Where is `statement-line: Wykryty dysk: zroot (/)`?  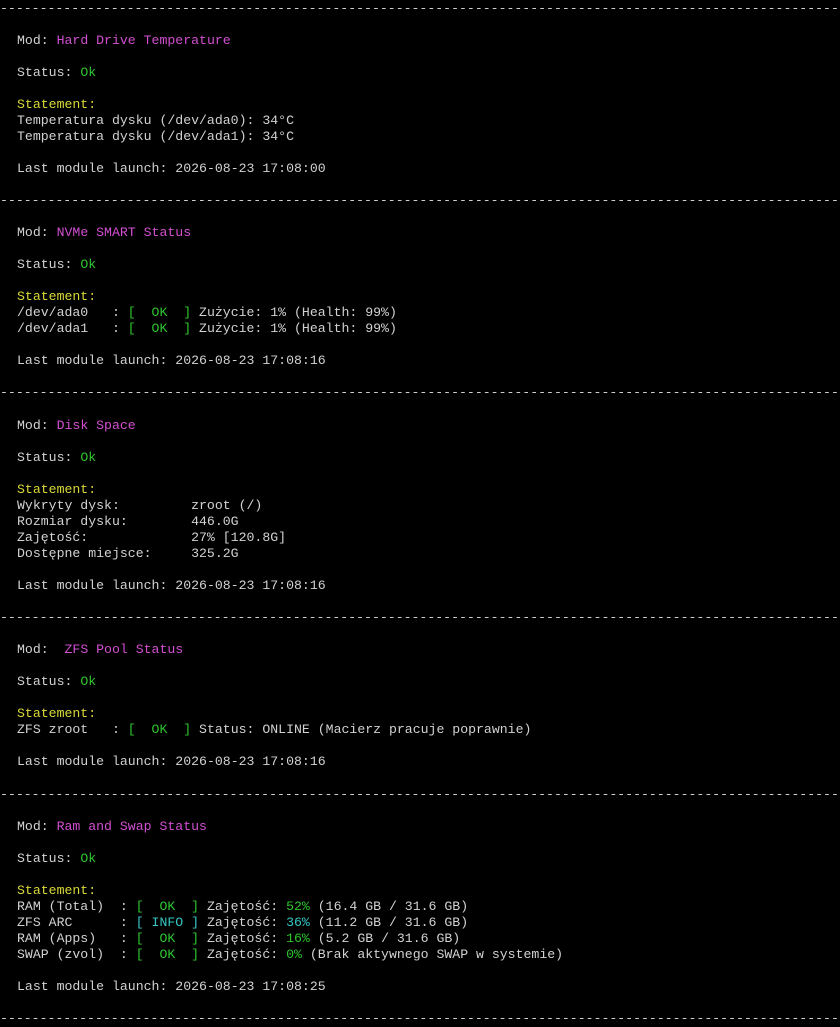
statement-line: Wykryty dysk: zroot (/) is located at coordinates (140, 505).